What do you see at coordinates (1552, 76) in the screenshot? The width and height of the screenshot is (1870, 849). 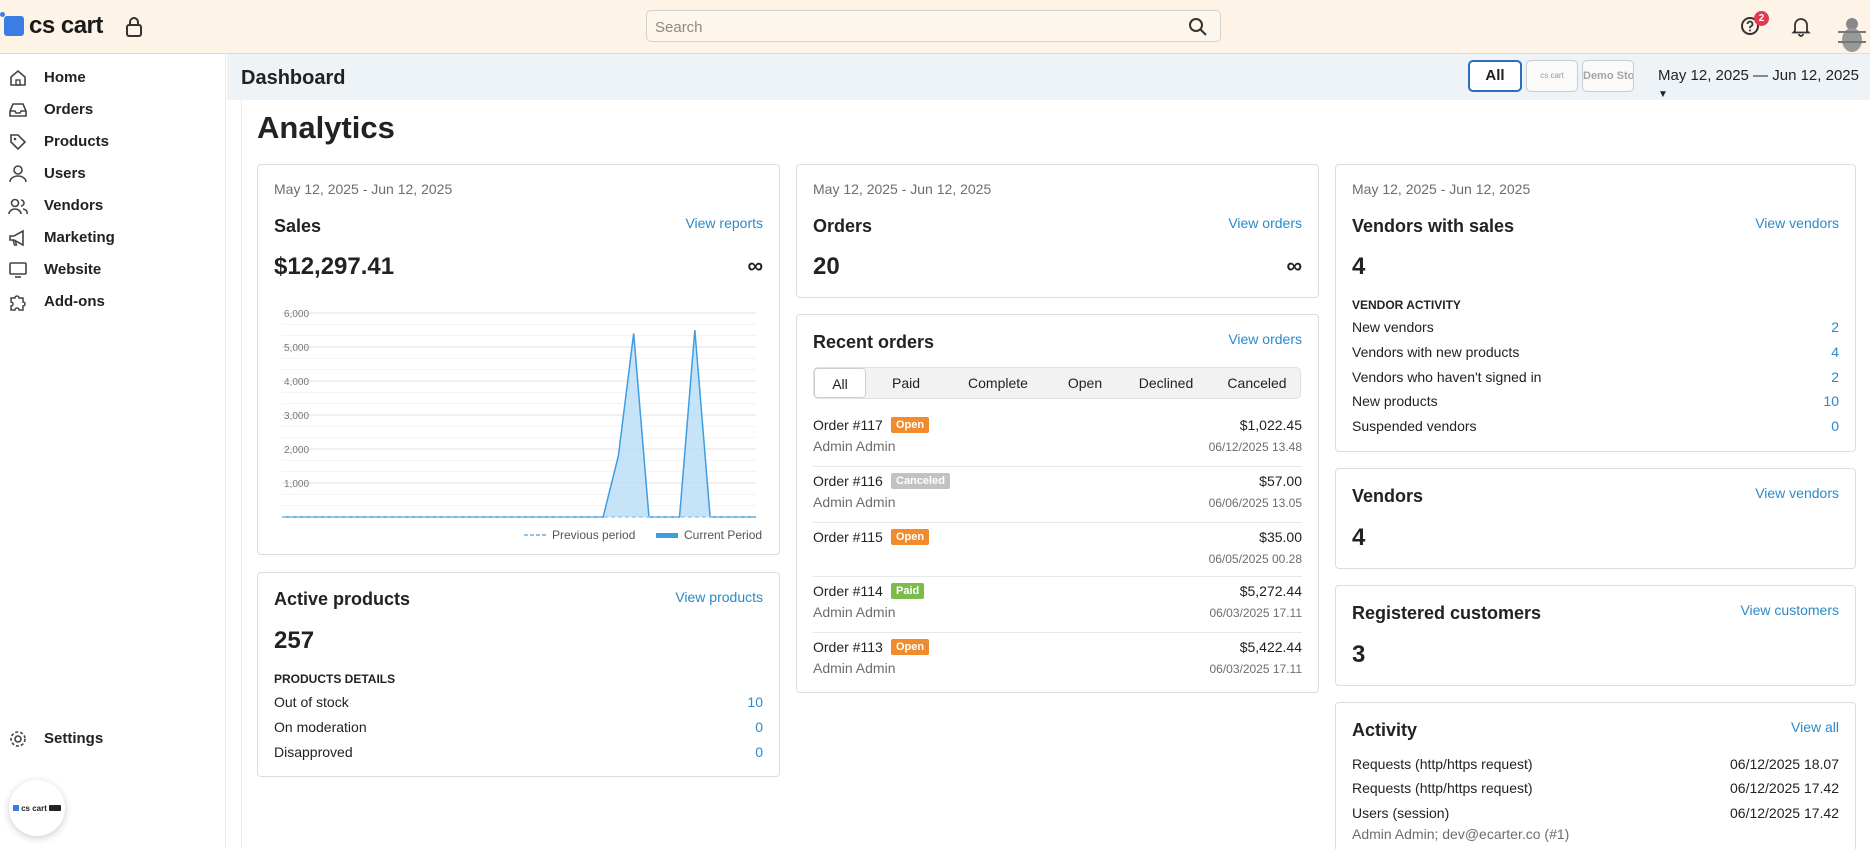 I see `store-filter-cs-cart: cs cart` at bounding box center [1552, 76].